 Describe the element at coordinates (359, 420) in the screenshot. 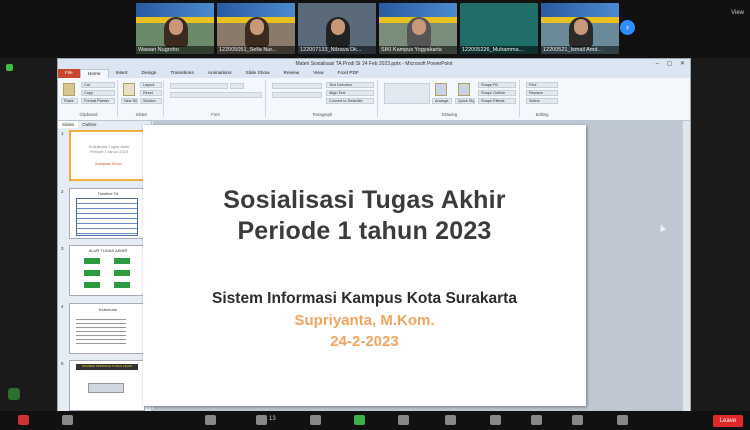

I see `share-screen-icon` at that location.